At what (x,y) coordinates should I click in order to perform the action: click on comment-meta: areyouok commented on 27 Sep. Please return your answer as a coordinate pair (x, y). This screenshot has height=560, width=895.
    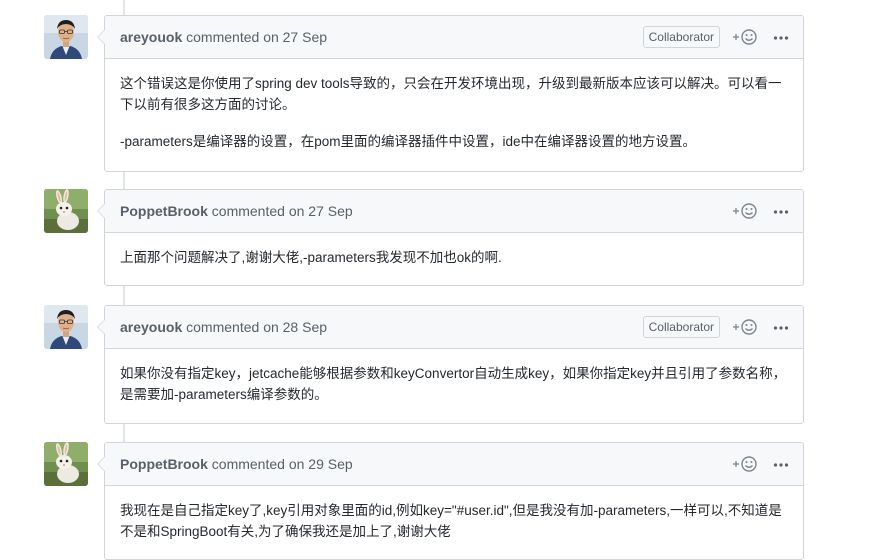
    Looking at the image, I should click on (223, 37).